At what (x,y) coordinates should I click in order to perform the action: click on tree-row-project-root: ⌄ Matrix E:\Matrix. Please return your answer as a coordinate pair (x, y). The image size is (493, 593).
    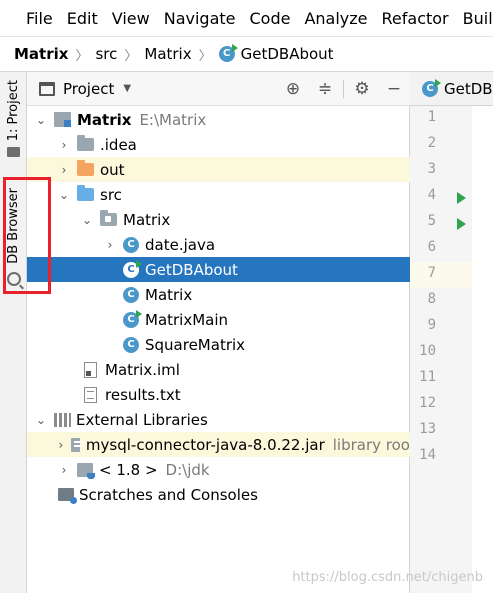
    Looking at the image, I should click on (218, 119).